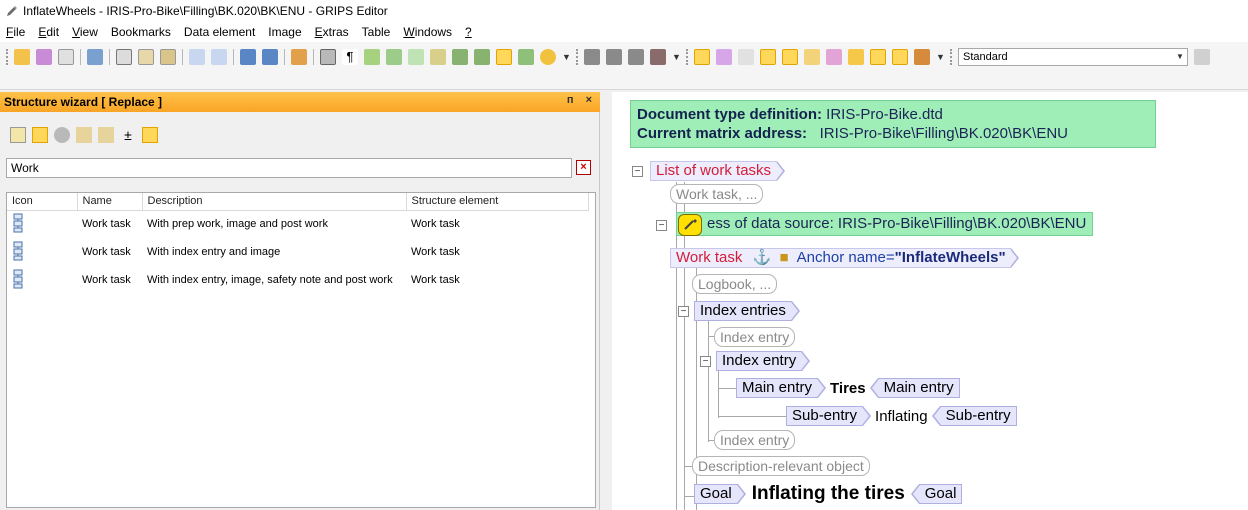  I want to click on link-icon, so click(702, 57).